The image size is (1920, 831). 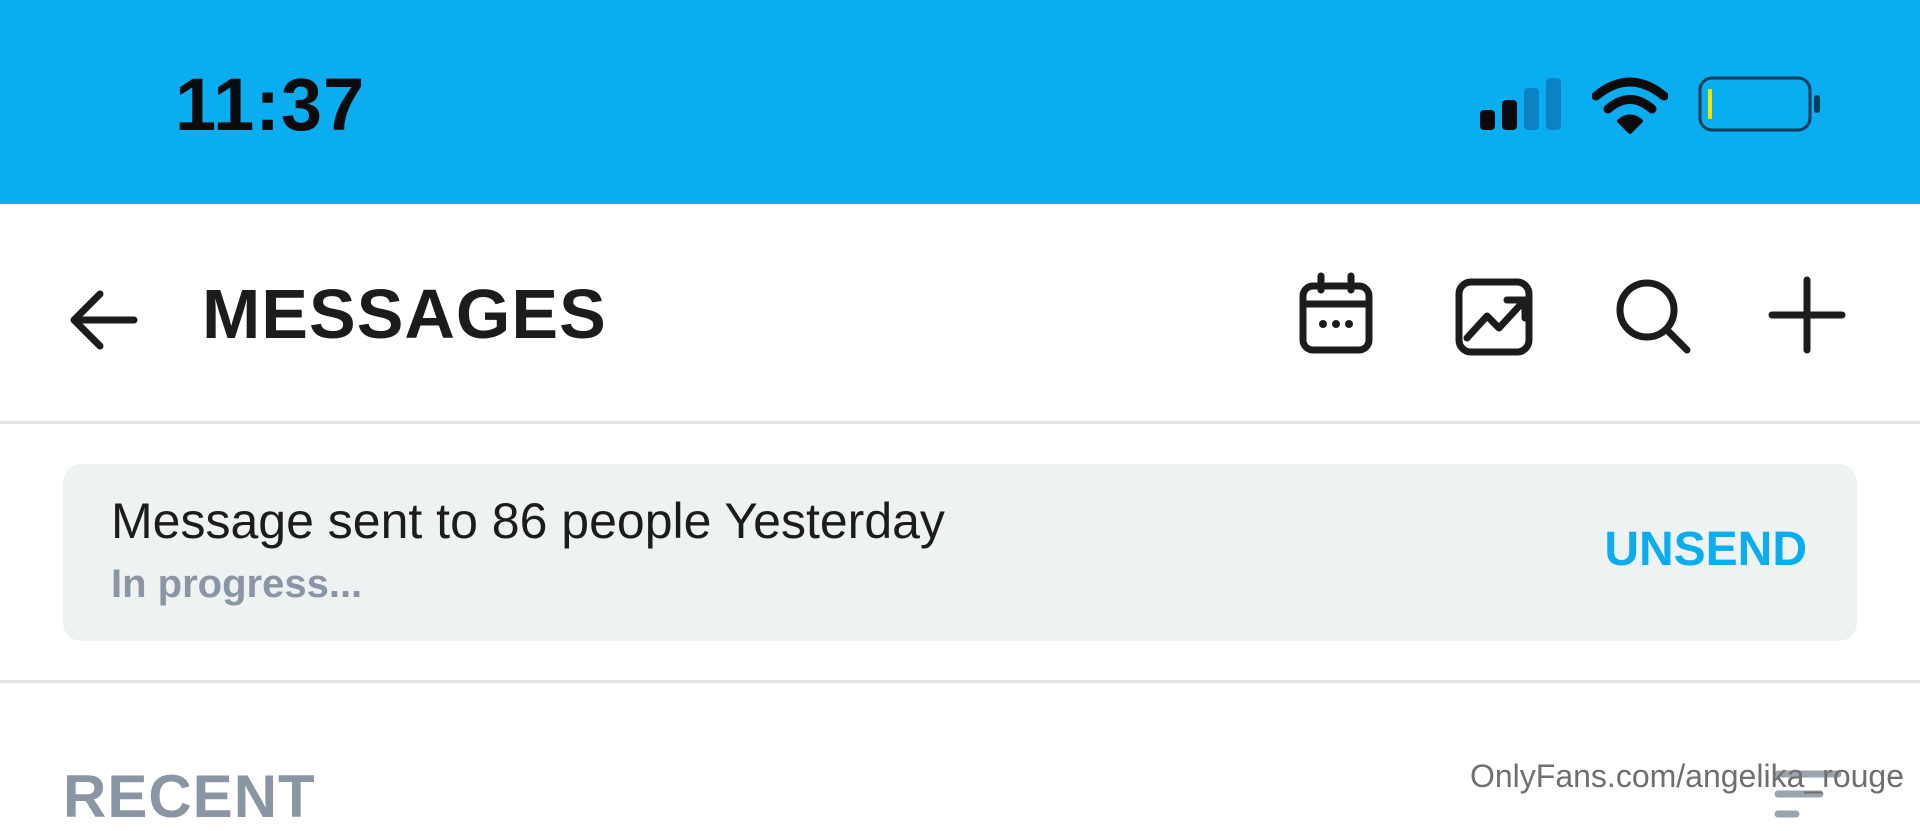 I want to click on back-arrow-icon, so click(x=104, y=320).